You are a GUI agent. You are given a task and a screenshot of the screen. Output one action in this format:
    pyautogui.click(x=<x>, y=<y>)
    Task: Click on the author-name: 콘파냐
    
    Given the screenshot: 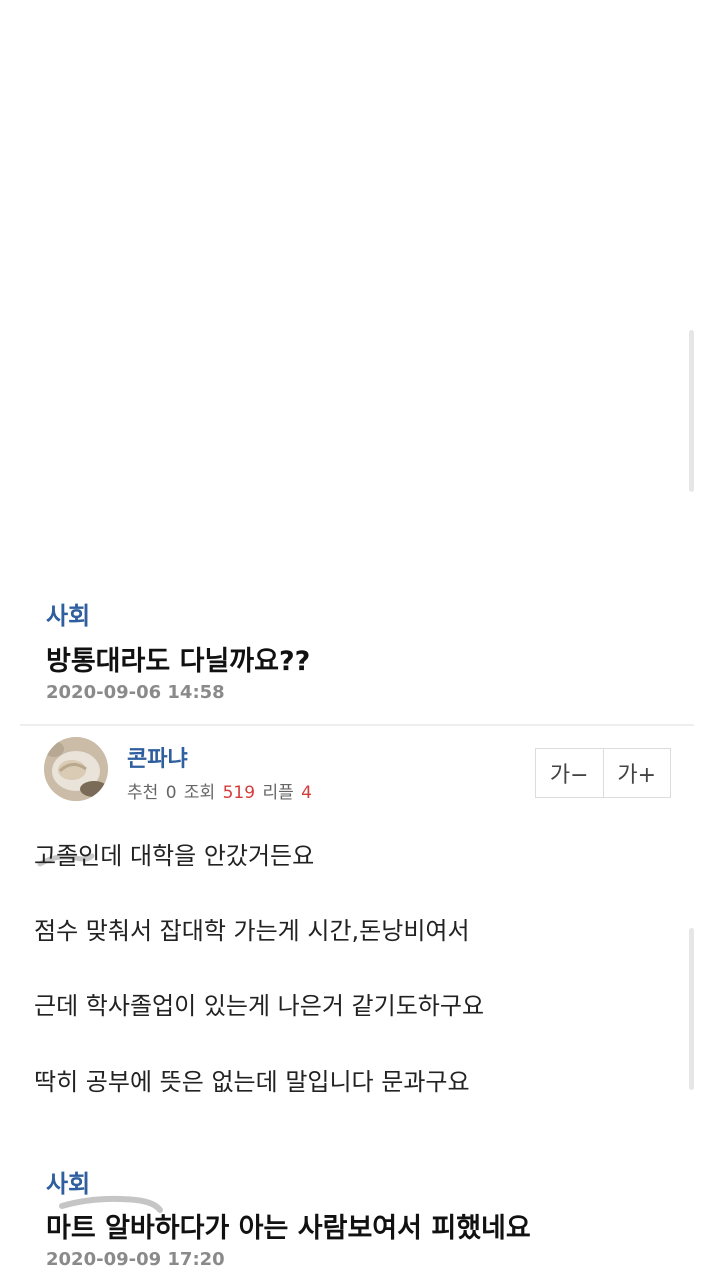 What is the action you would take?
    pyautogui.click(x=157, y=757)
    